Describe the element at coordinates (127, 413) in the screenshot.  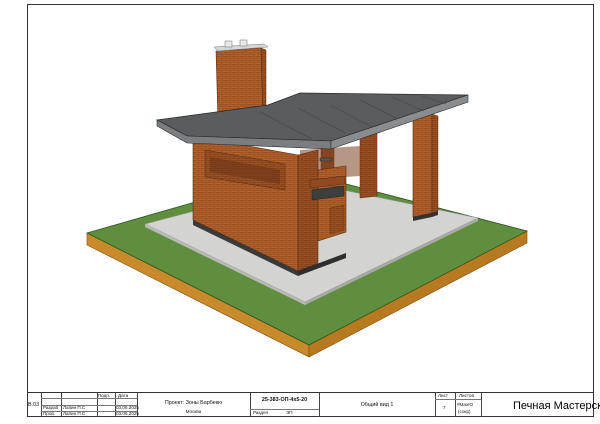
I see `checker-date: 03.06.2025` at that location.